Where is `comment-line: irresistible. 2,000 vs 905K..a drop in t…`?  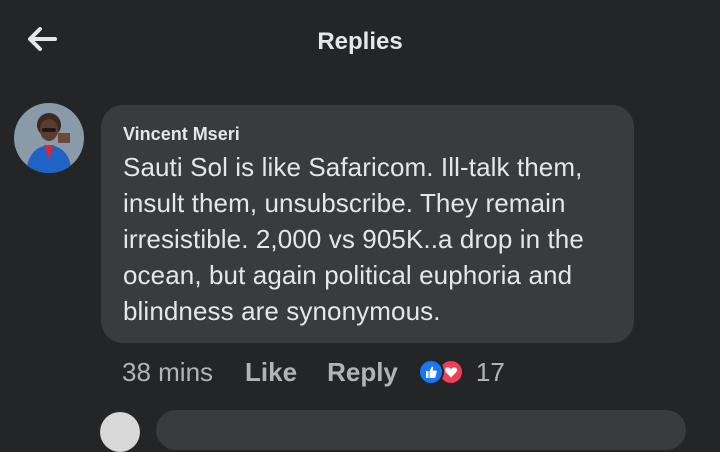
comment-line: irresistible. 2,000 vs 905K..a drop in t… is located at coordinates (353, 239).